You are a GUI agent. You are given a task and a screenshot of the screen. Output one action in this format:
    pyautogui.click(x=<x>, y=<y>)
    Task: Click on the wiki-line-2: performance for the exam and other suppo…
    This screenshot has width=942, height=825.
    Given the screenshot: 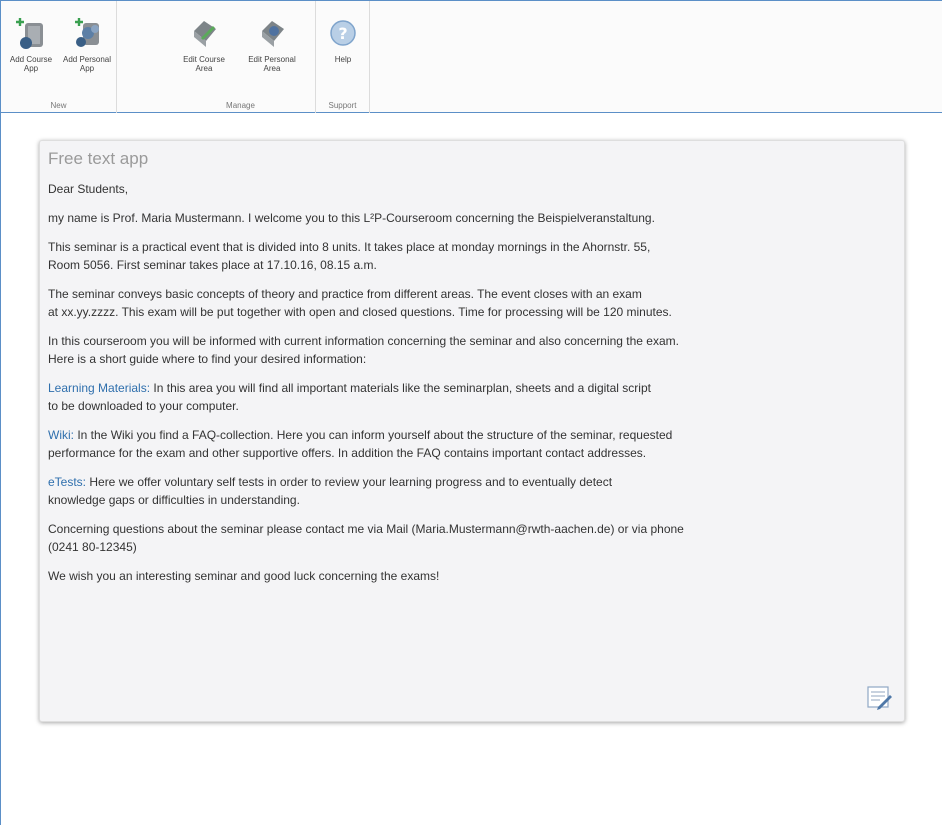 What is the action you would take?
    pyautogui.click(x=347, y=453)
    